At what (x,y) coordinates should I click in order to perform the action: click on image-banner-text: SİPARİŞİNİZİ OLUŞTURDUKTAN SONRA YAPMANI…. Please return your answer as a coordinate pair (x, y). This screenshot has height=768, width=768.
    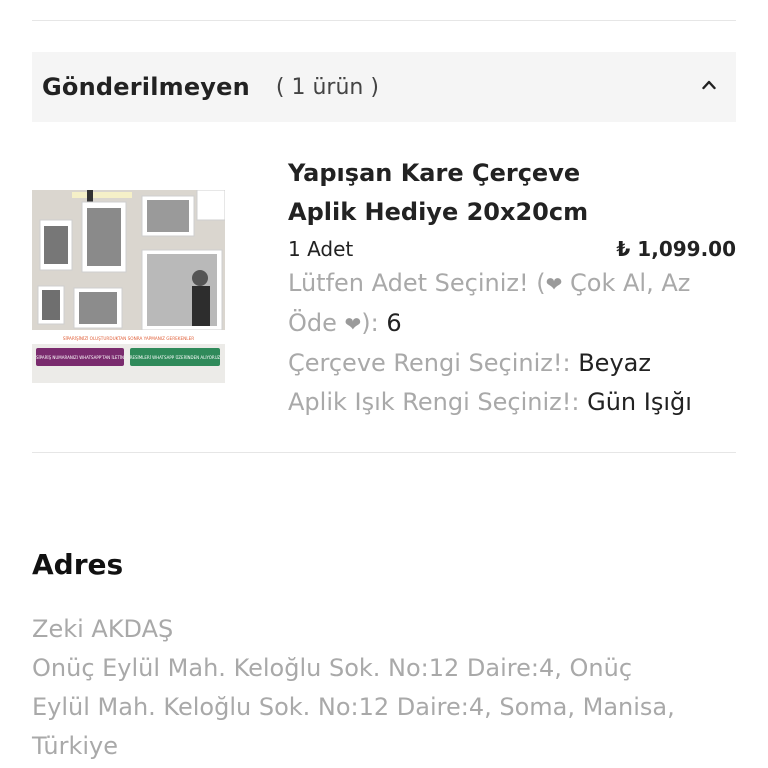
    Looking at the image, I should click on (128, 338).